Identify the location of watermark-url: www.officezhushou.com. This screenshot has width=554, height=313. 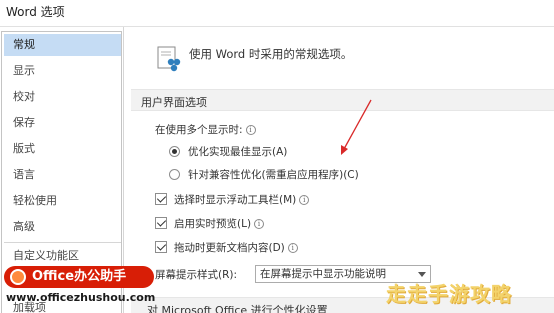
(81, 297).